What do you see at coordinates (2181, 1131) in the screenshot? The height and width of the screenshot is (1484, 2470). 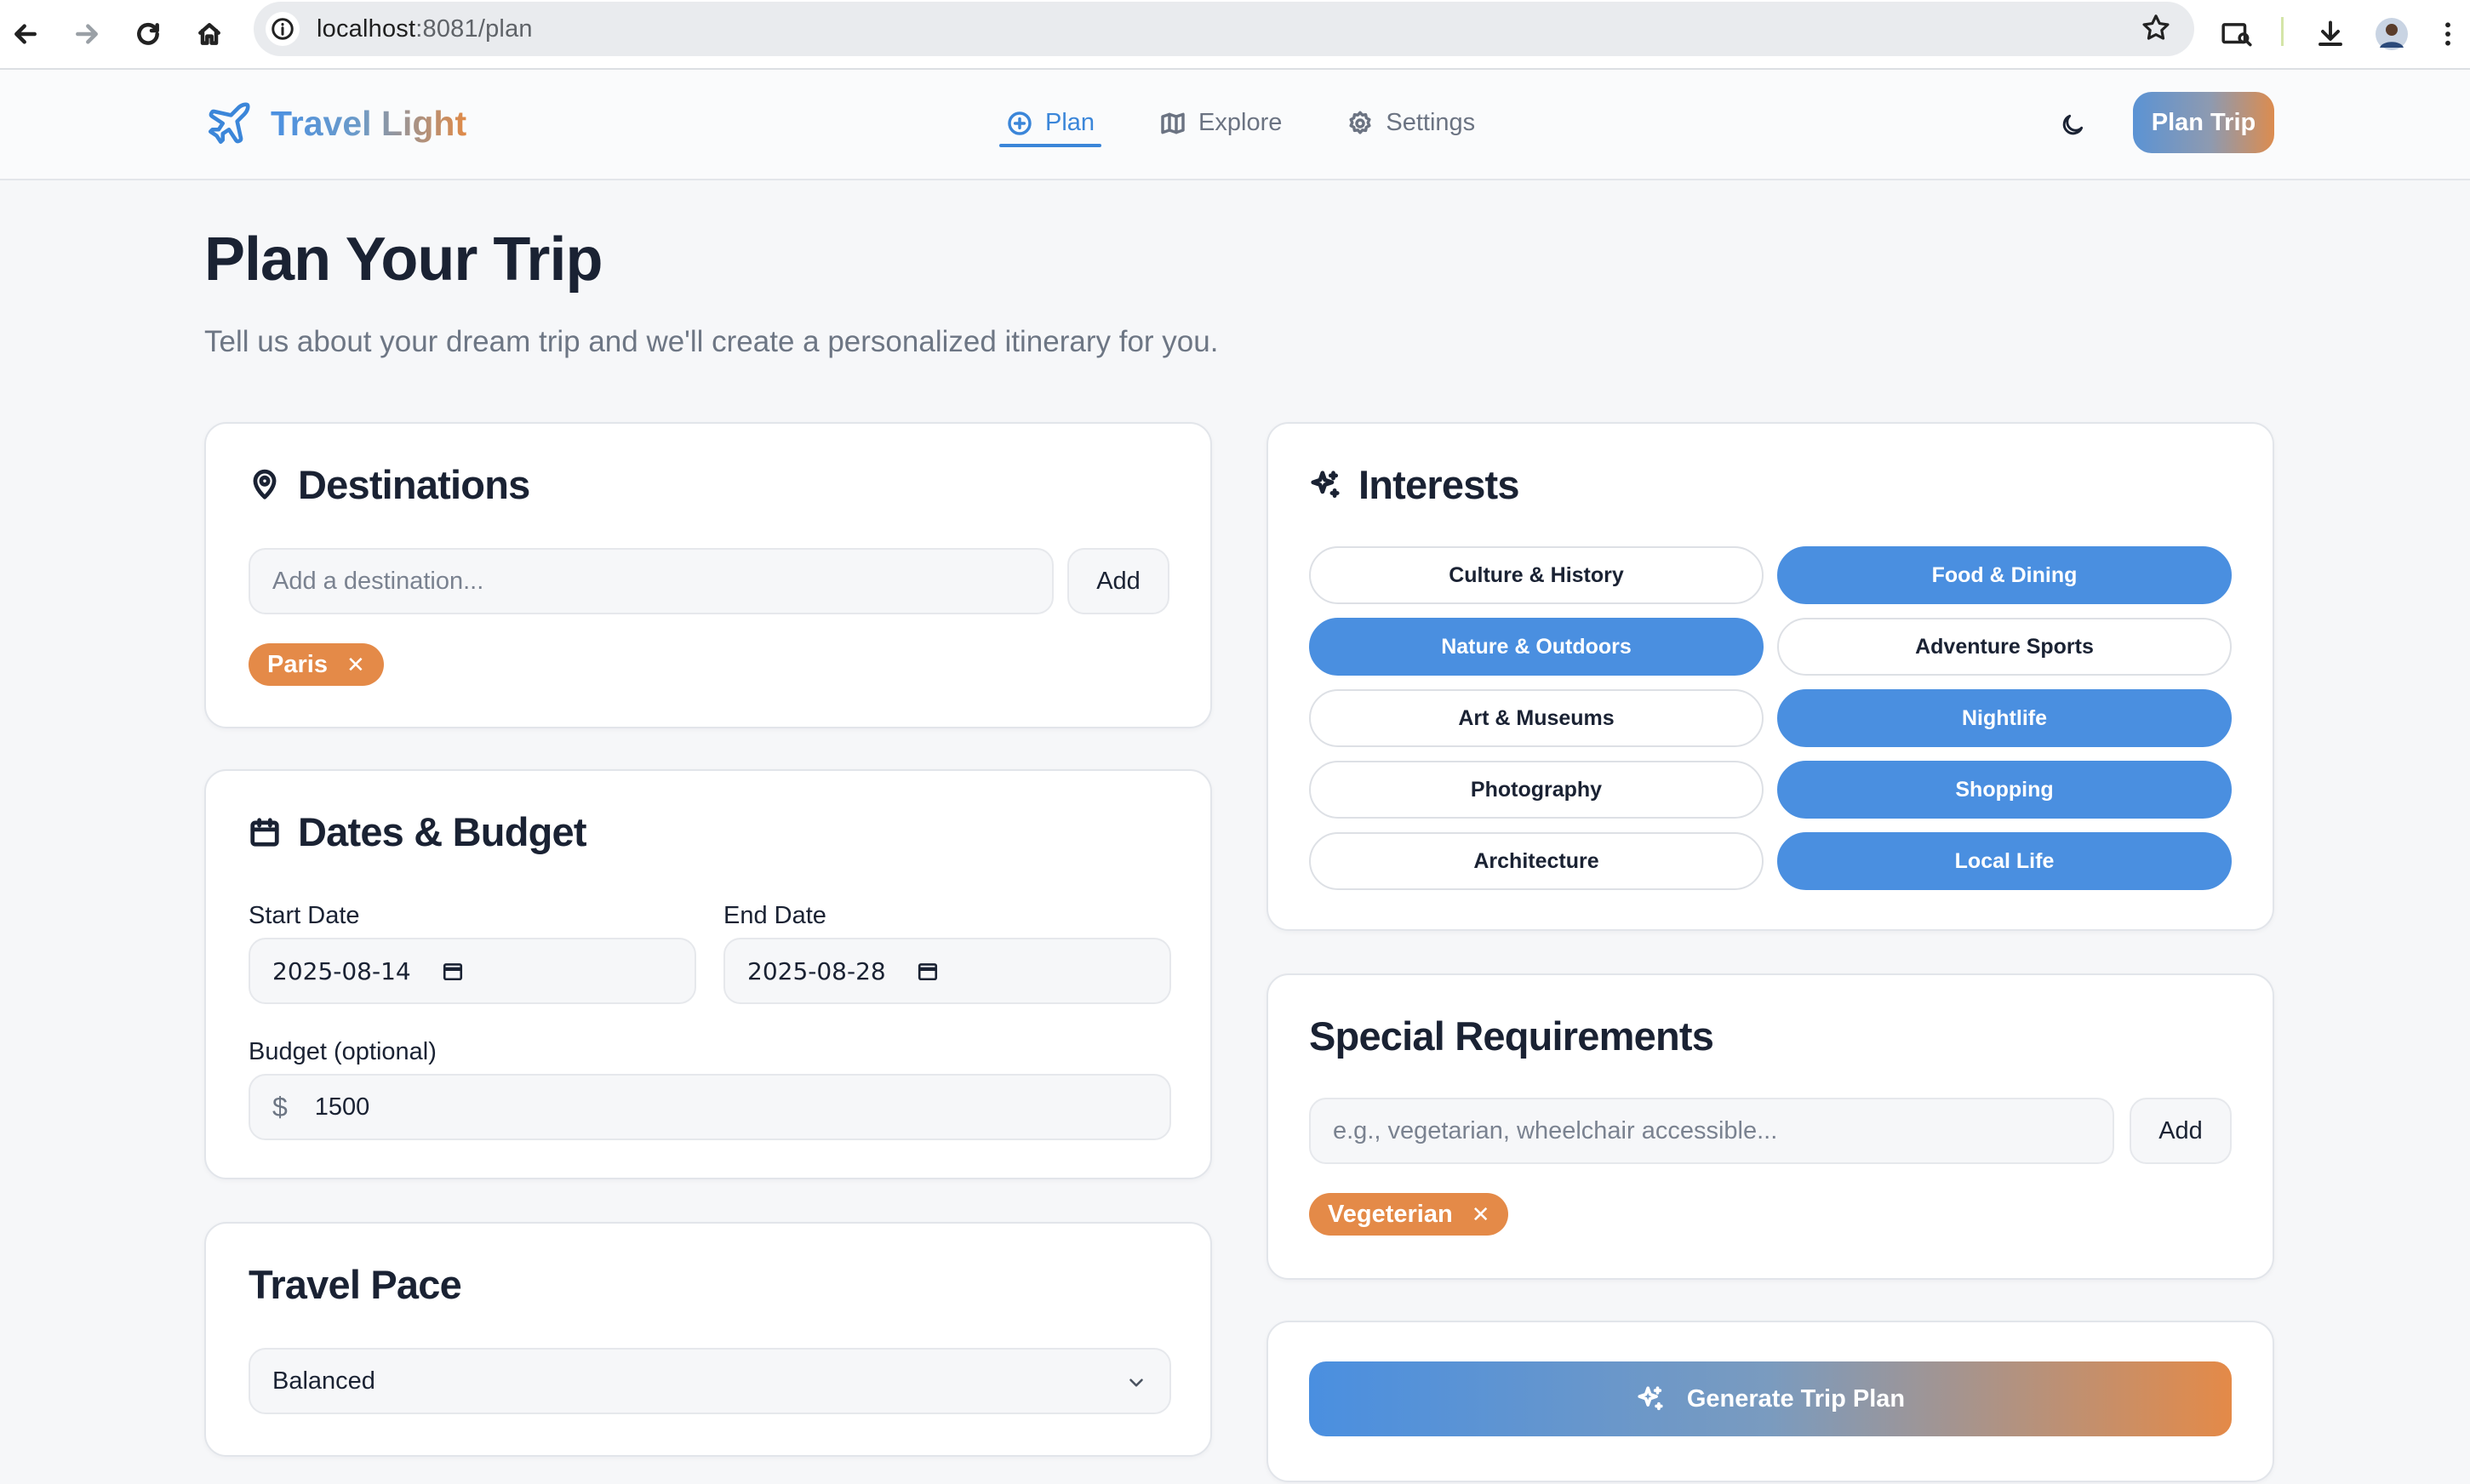 I see `add-requirement-button: Add` at bounding box center [2181, 1131].